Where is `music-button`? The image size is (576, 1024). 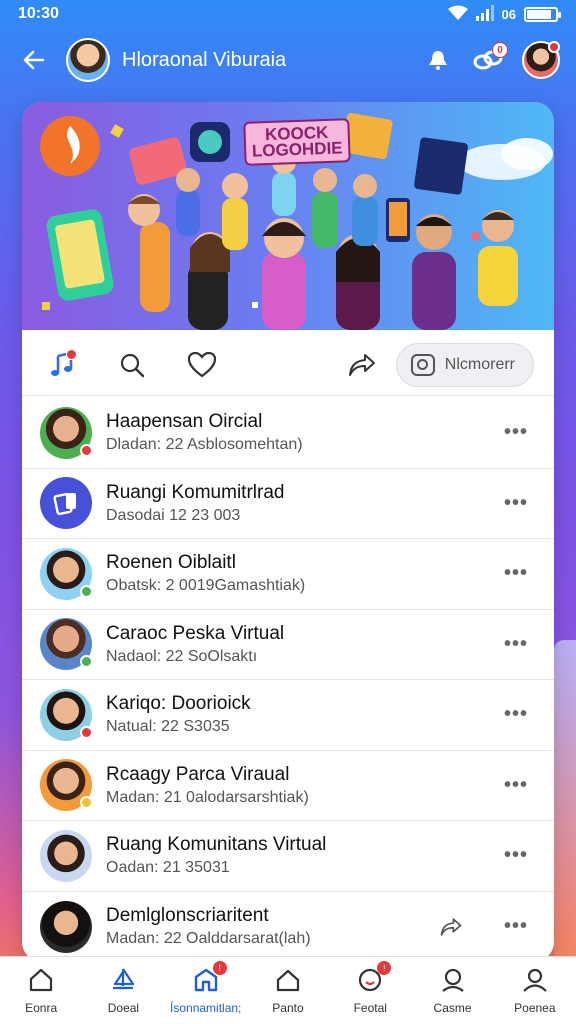
music-button is located at coordinates (62, 365).